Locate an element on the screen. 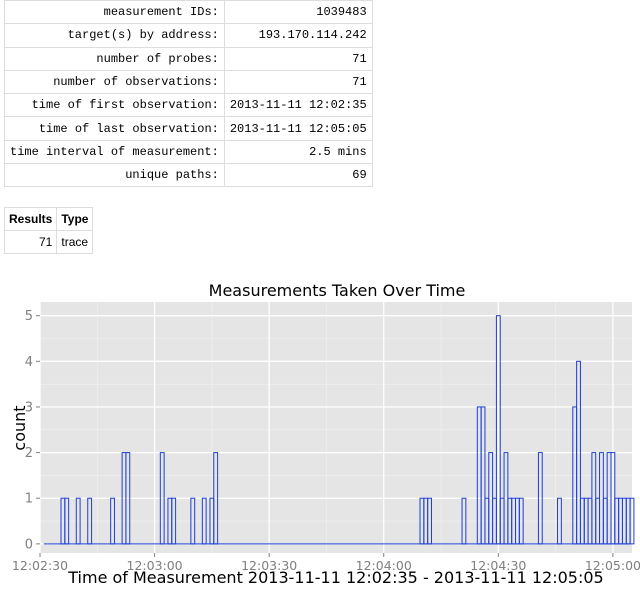  type-header: Type is located at coordinates (75, 219).